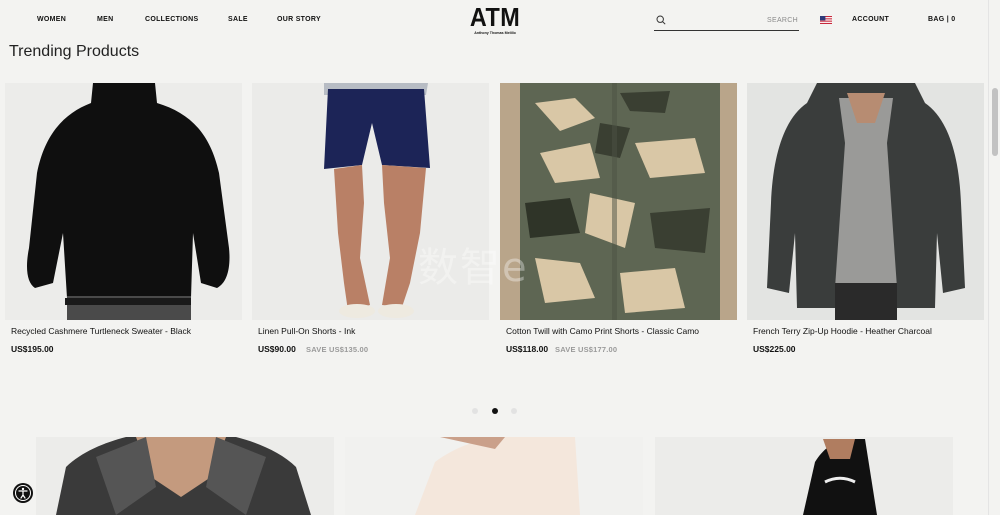 Image resolution: width=1000 pixels, height=515 pixels. Describe the element at coordinates (774, 349) in the screenshot. I see `product-price: US$225.00` at that location.